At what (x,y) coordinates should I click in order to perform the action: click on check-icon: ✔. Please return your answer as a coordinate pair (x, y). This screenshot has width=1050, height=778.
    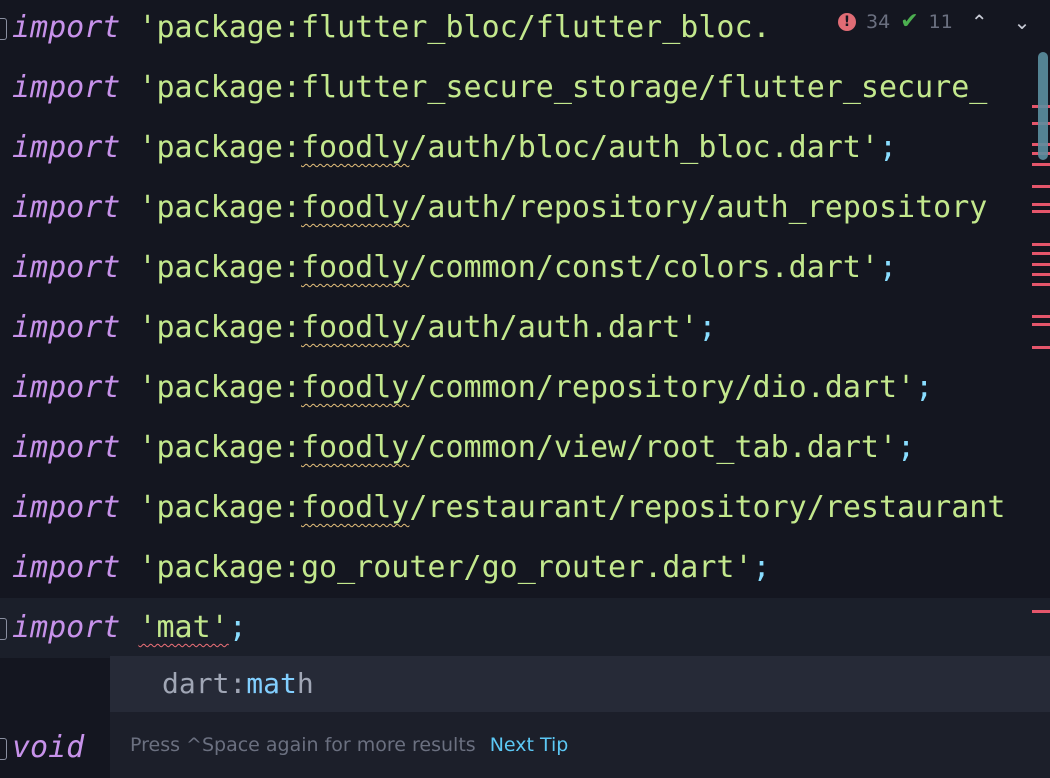
    Looking at the image, I should click on (909, 21).